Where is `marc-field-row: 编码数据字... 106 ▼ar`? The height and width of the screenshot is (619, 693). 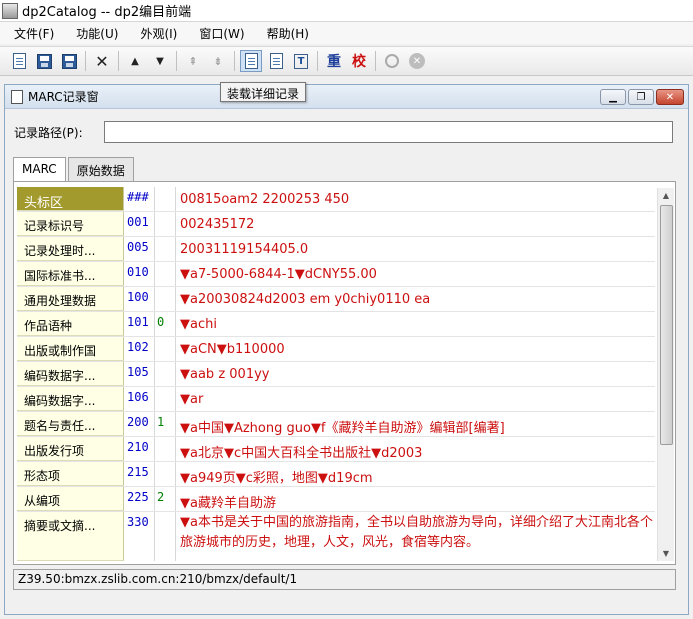
marc-field-row: 编码数据字... 106 ▼ar is located at coordinates (336, 399).